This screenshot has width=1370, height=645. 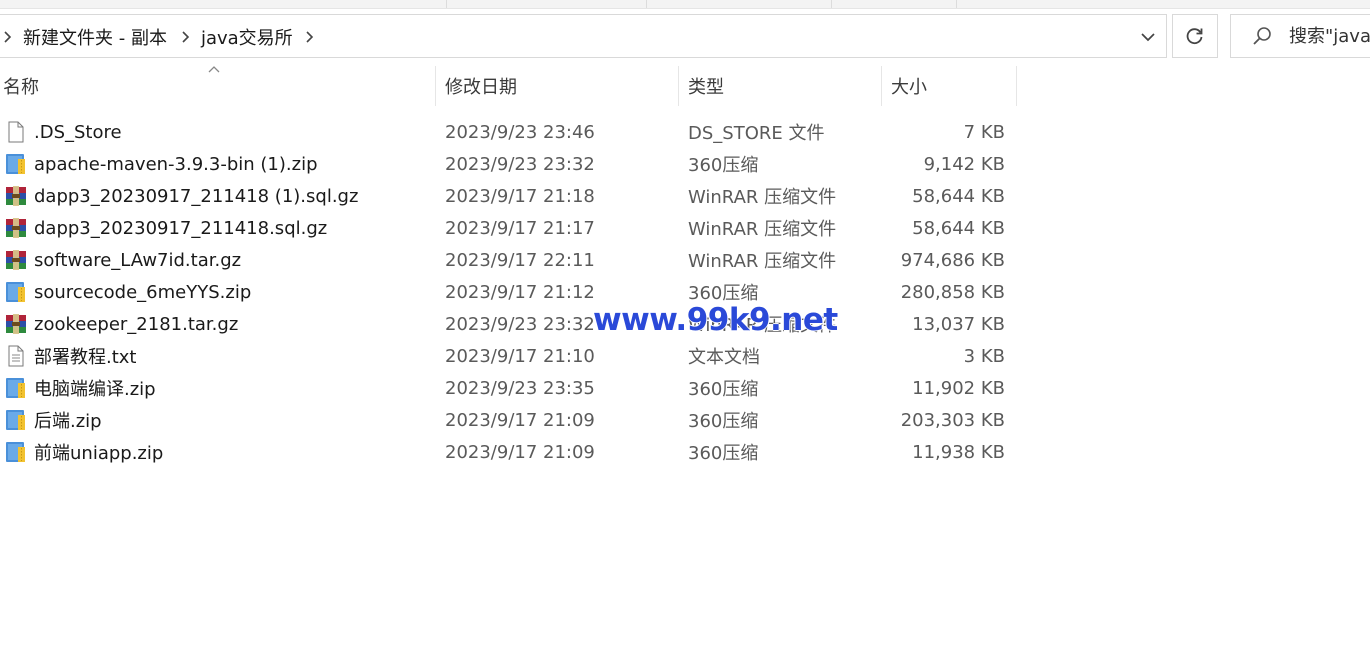 I want to click on file-row: 部署教程.txt 2023/9/17 21:10 文本文档 3 KB, so click(x=508, y=356).